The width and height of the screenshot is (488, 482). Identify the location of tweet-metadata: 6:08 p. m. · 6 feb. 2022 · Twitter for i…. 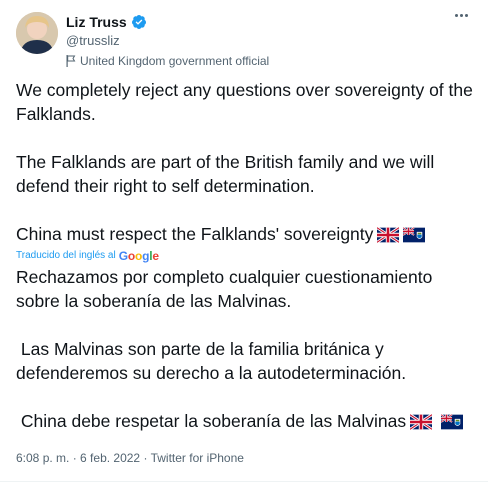
(130, 458).